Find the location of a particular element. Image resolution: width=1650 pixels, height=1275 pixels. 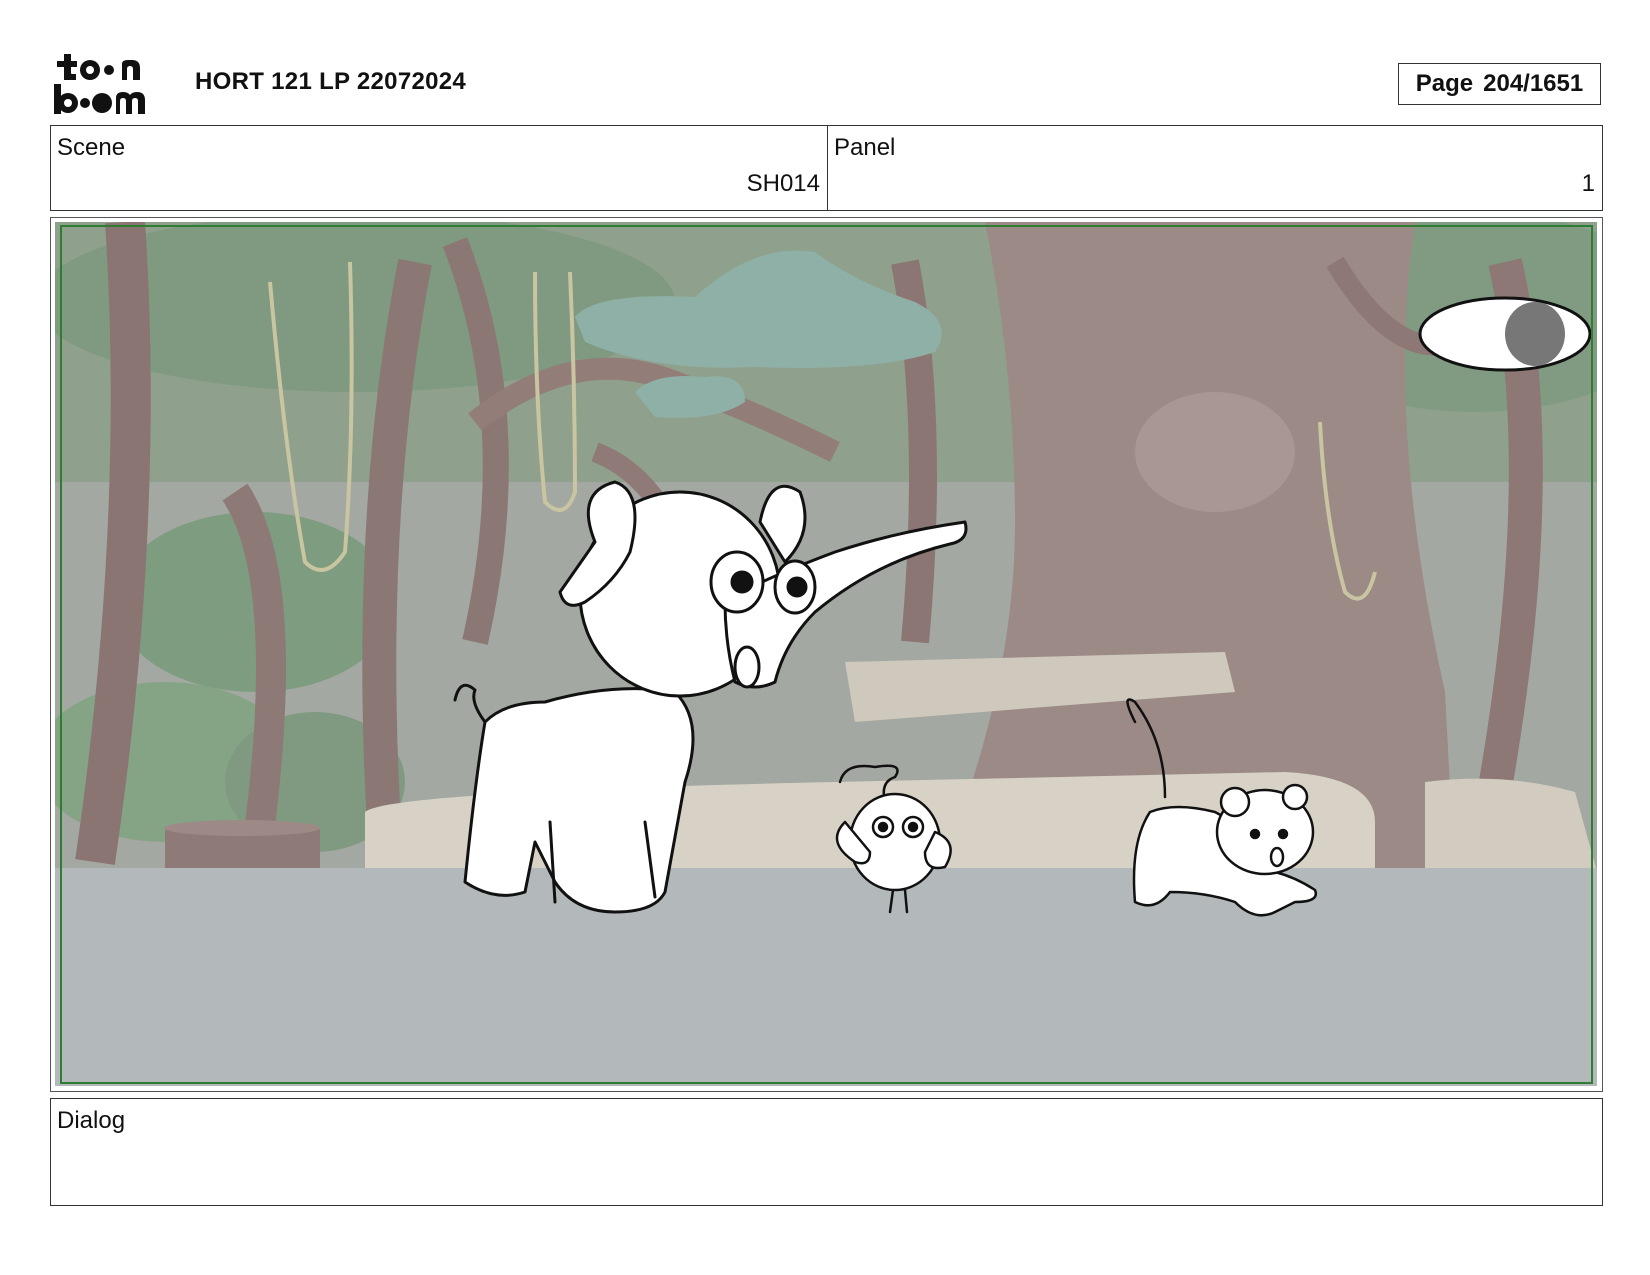

scene-cell: Scene SH014 is located at coordinates (439, 168).